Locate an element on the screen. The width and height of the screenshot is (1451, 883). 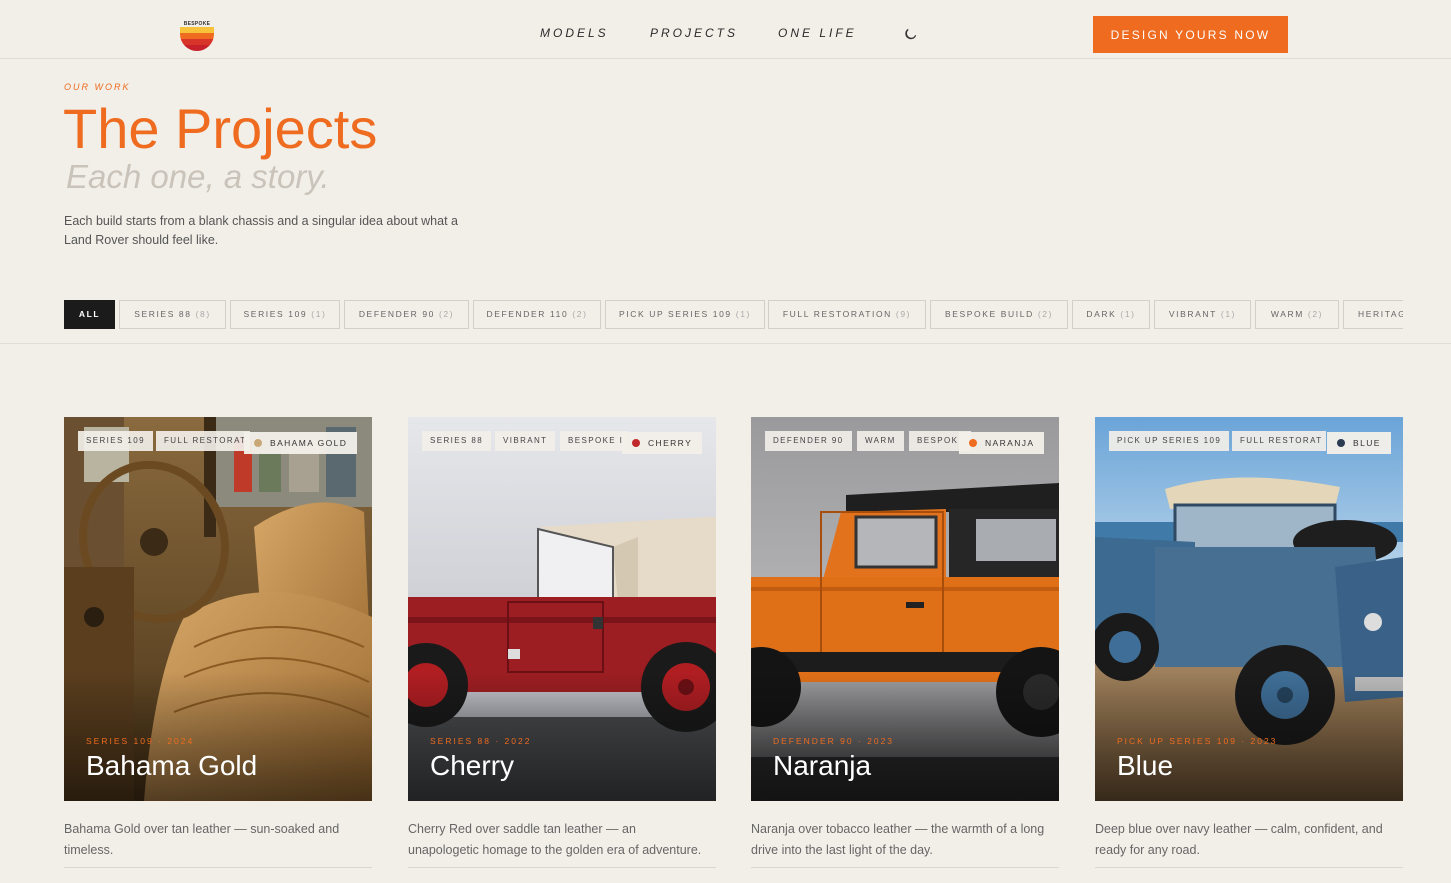
color-badge: CHERRY is located at coordinates (662, 443).